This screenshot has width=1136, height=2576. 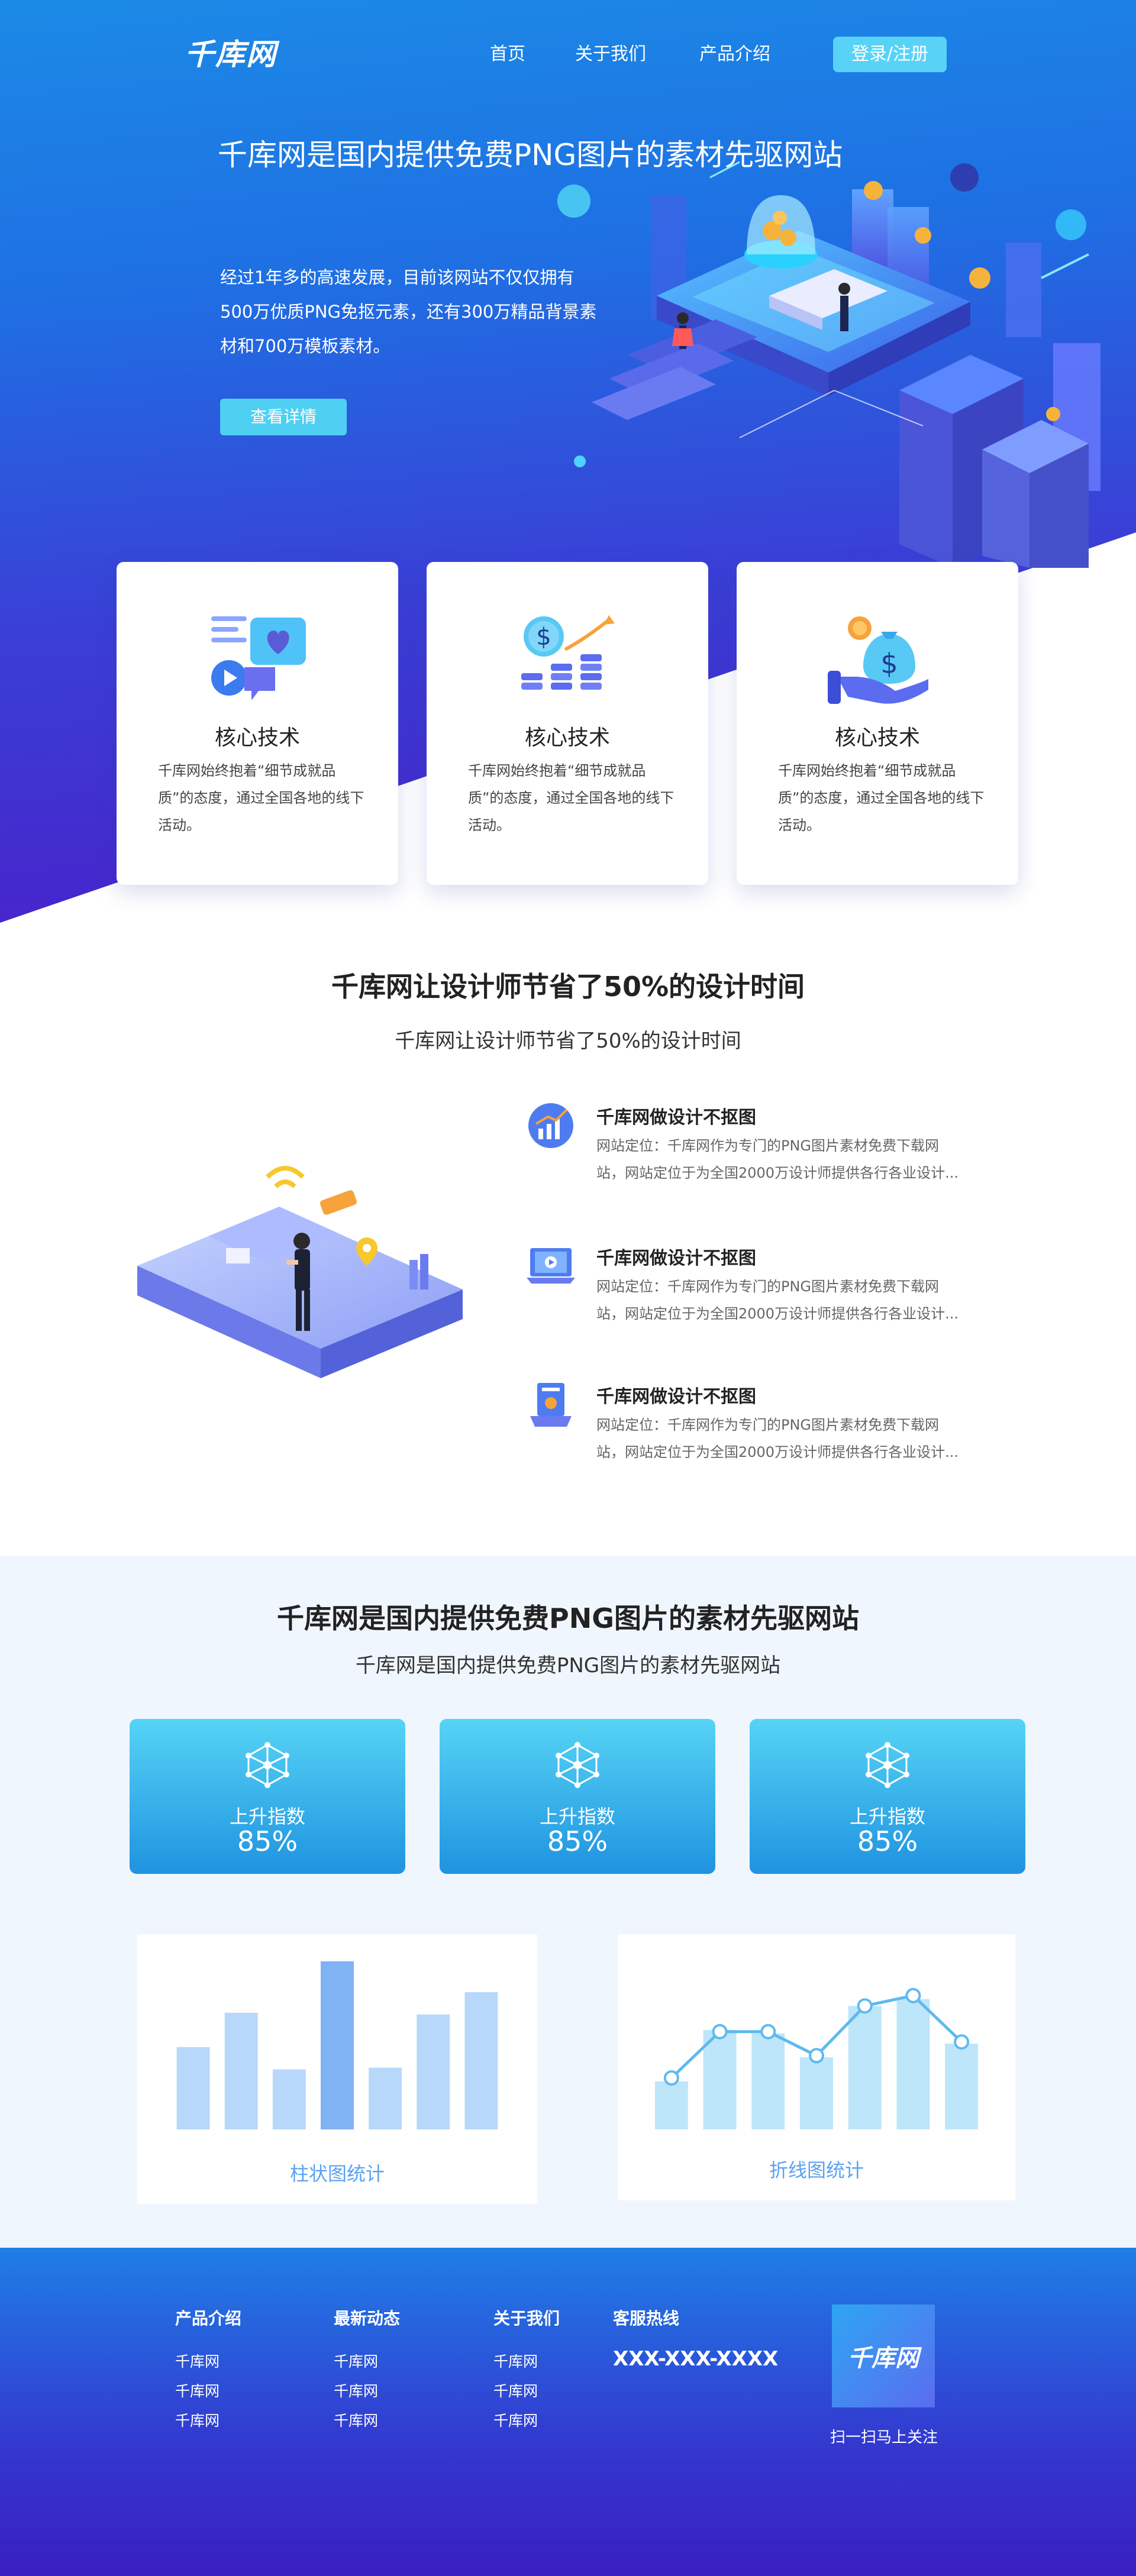 What do you see at coordinates (551, 1405) in the screenshot?
I see `document-icon` at bounding box center [551, 1405].